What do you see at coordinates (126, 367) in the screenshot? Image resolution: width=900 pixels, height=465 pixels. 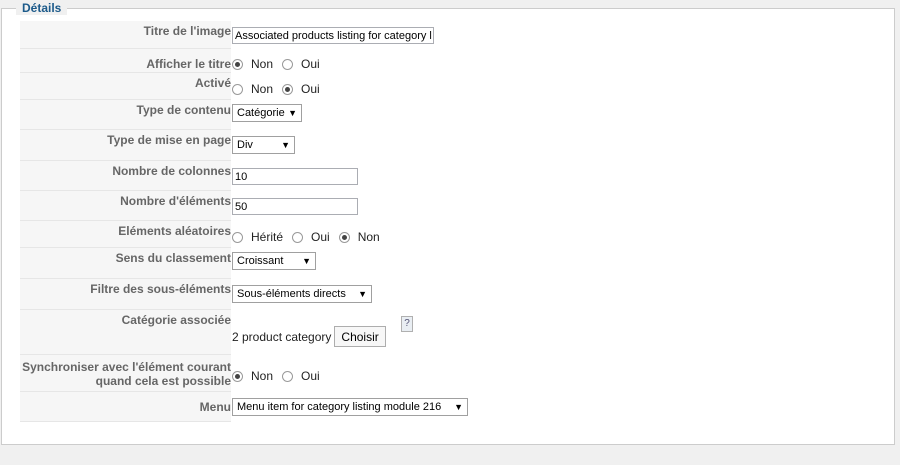 I see `label-sync-line1: Synchroniser avec l'élément courant` at bounding box center [126, 367].